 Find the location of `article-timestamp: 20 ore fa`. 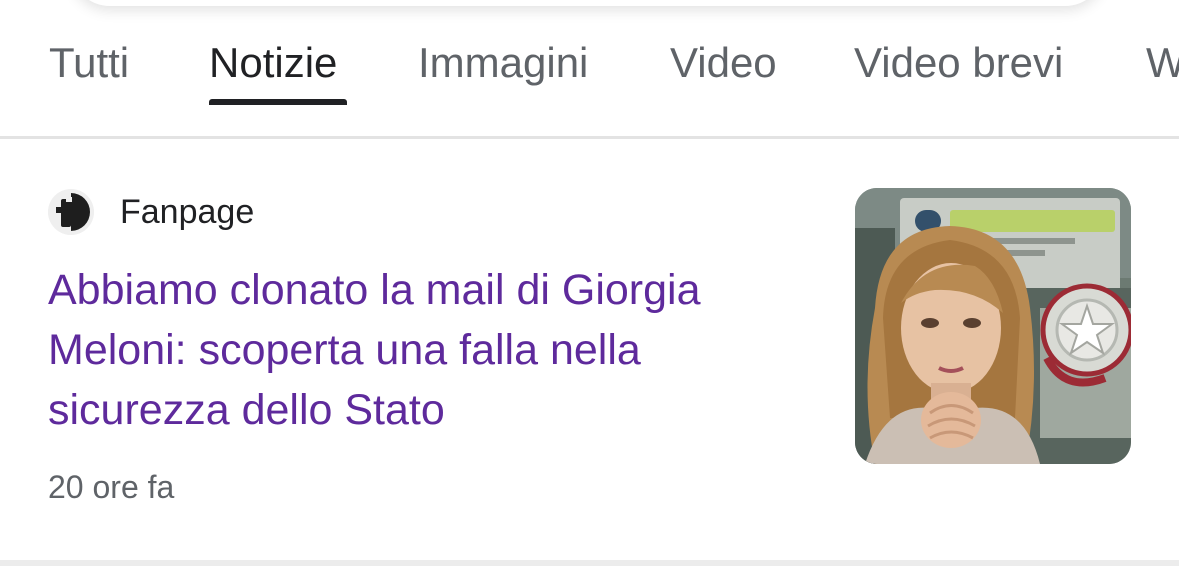

article-timestamp: 20 ore fa is located at coordinates (111, 487).